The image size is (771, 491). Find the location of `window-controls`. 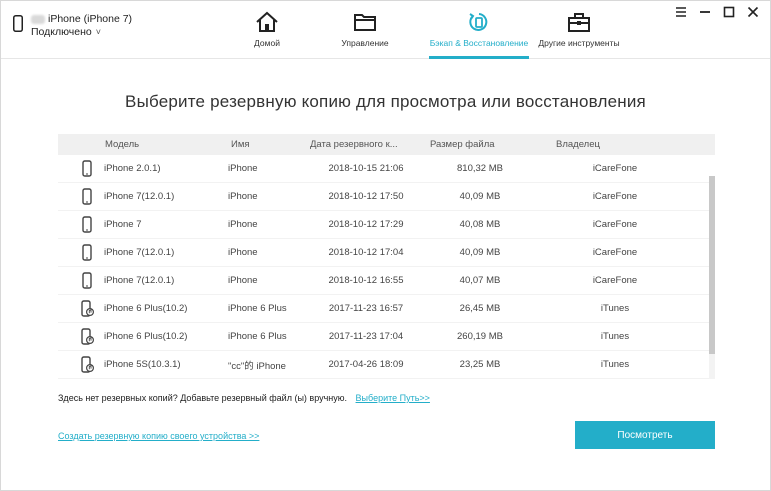

window-controls is located at coordinates (717, 12).